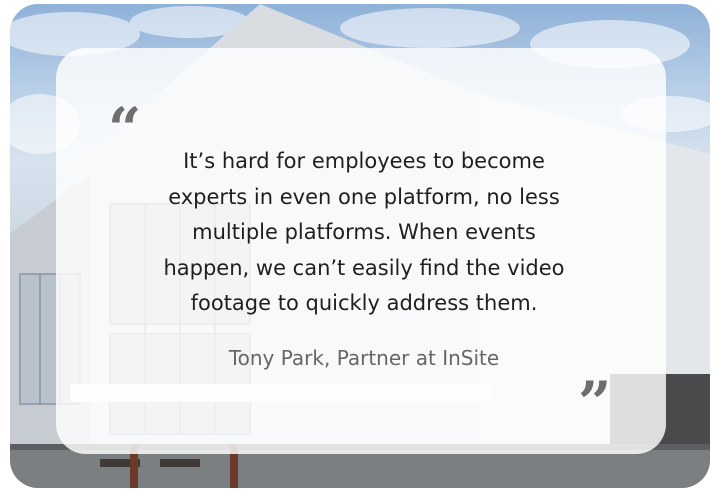 This screenshot has width=720, height=490. I want to click on quote-line: It’s hard for employees to become, so click(364, 161).